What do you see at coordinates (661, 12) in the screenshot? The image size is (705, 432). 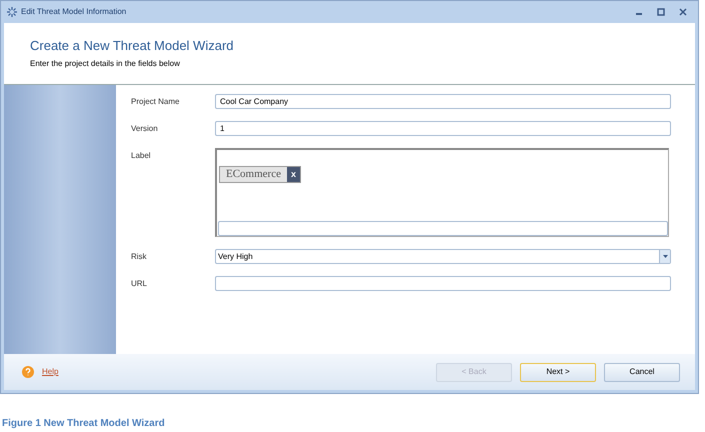 I see `maximize-icon` at bounding box center [661, 12].